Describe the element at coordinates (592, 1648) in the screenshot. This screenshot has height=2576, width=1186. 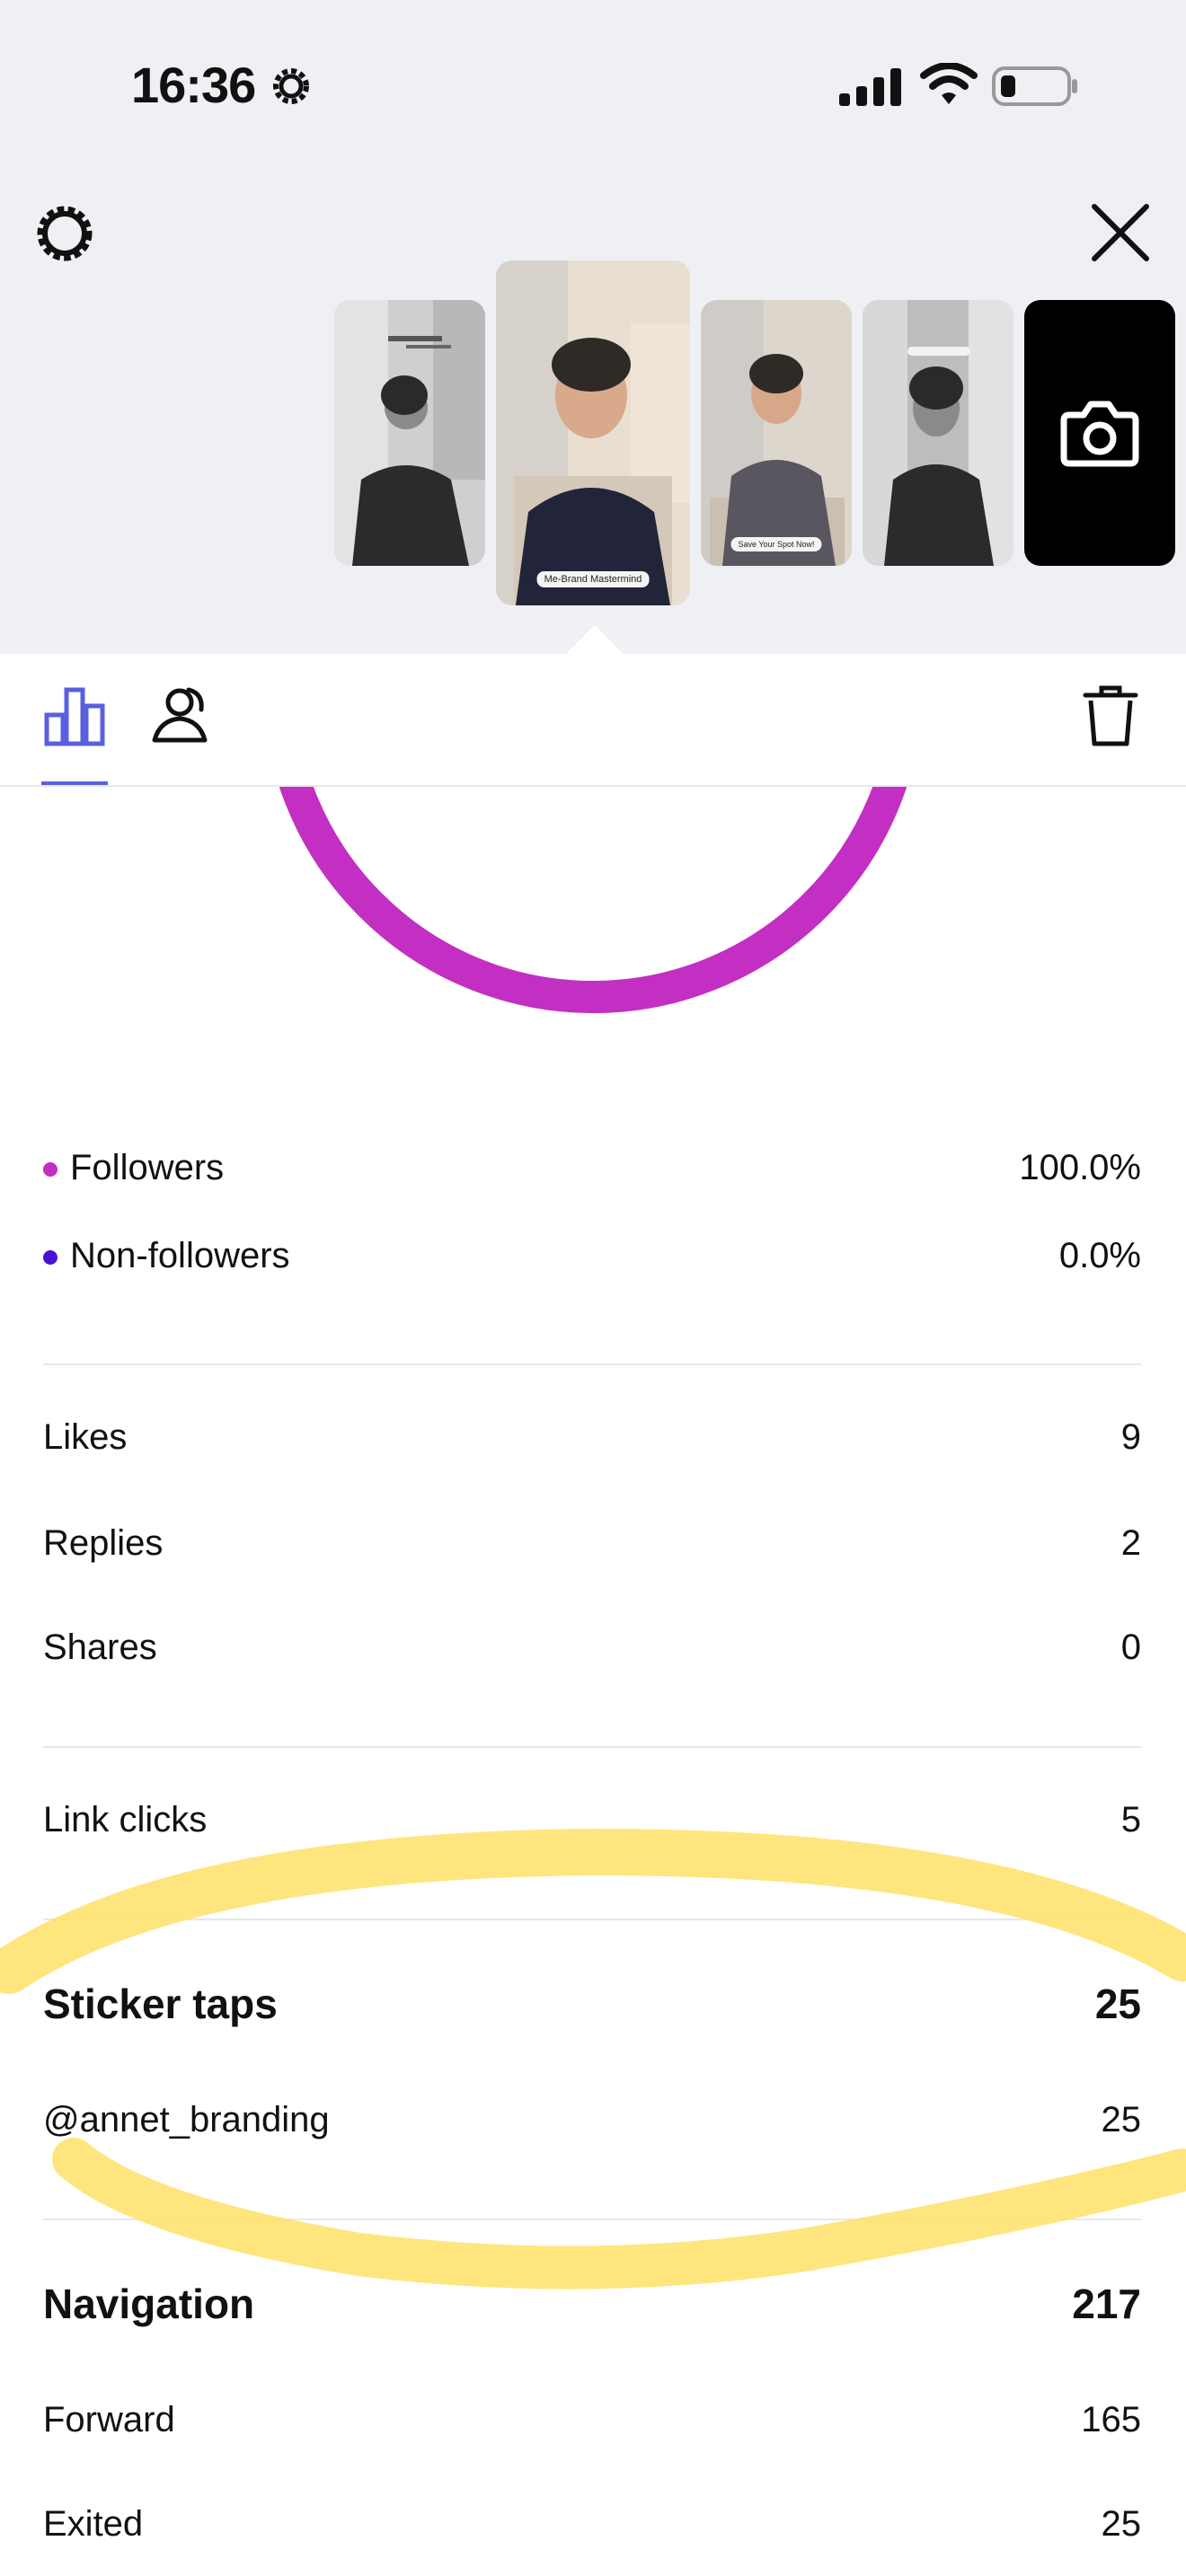
I see `shares-row: Shares 0` at that location.